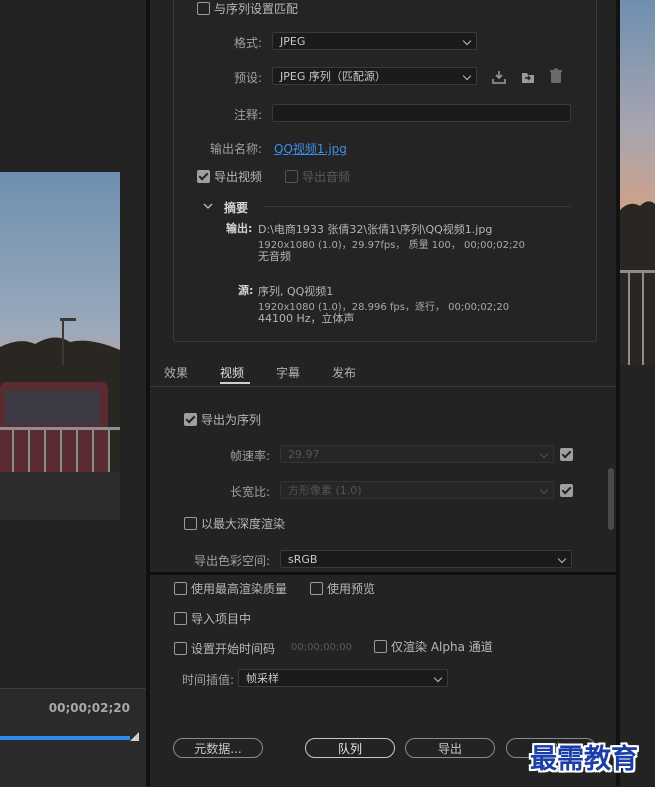  What do you see at coordinates (288, 372) in the screenshot?
I see `tab-captions: 字幕` at bounding box center [288, 372].